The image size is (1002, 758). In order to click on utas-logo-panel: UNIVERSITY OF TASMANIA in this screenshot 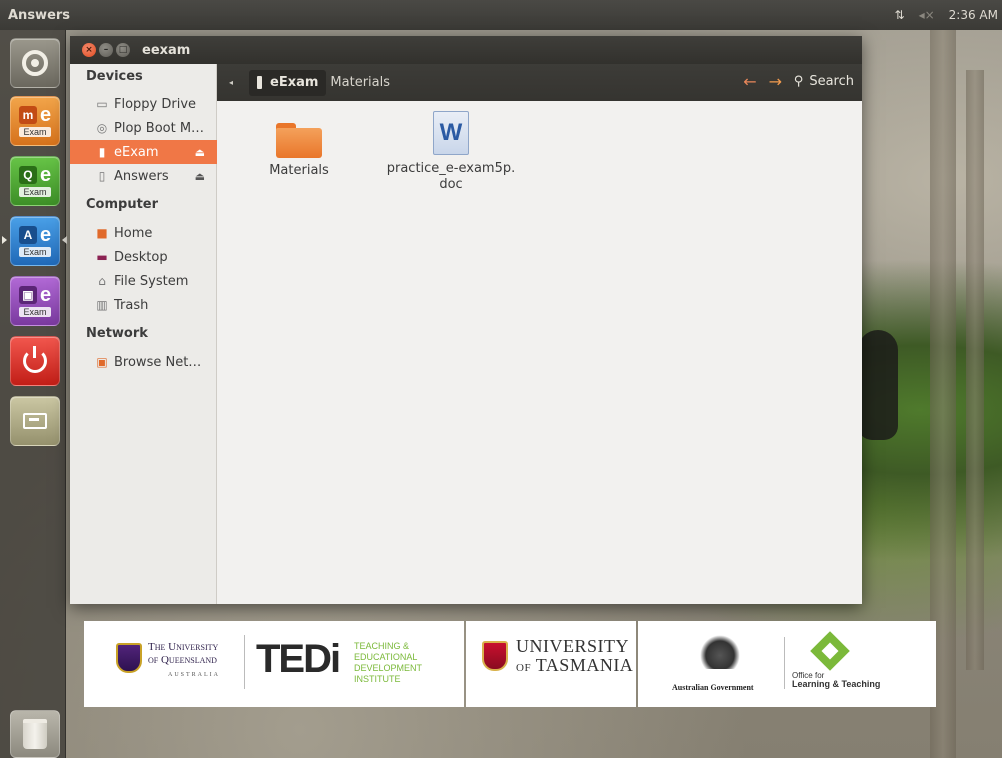, I will do `click(551, 664)`.